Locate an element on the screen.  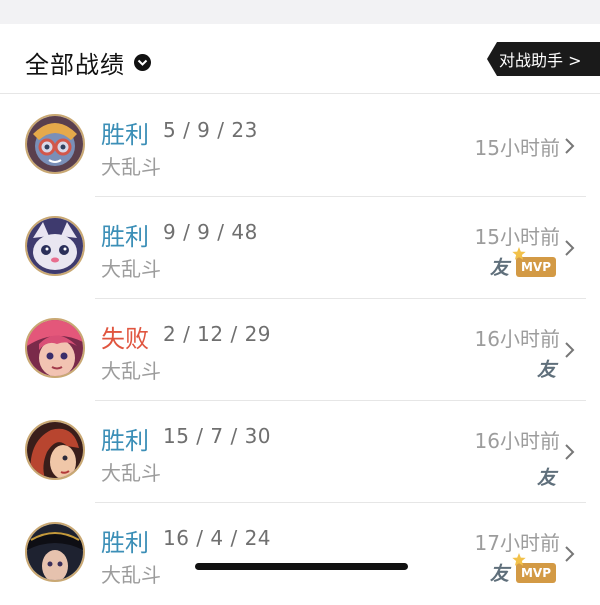
battle-assistant-button: 对战助手 > is located at coordinates (543, 59).